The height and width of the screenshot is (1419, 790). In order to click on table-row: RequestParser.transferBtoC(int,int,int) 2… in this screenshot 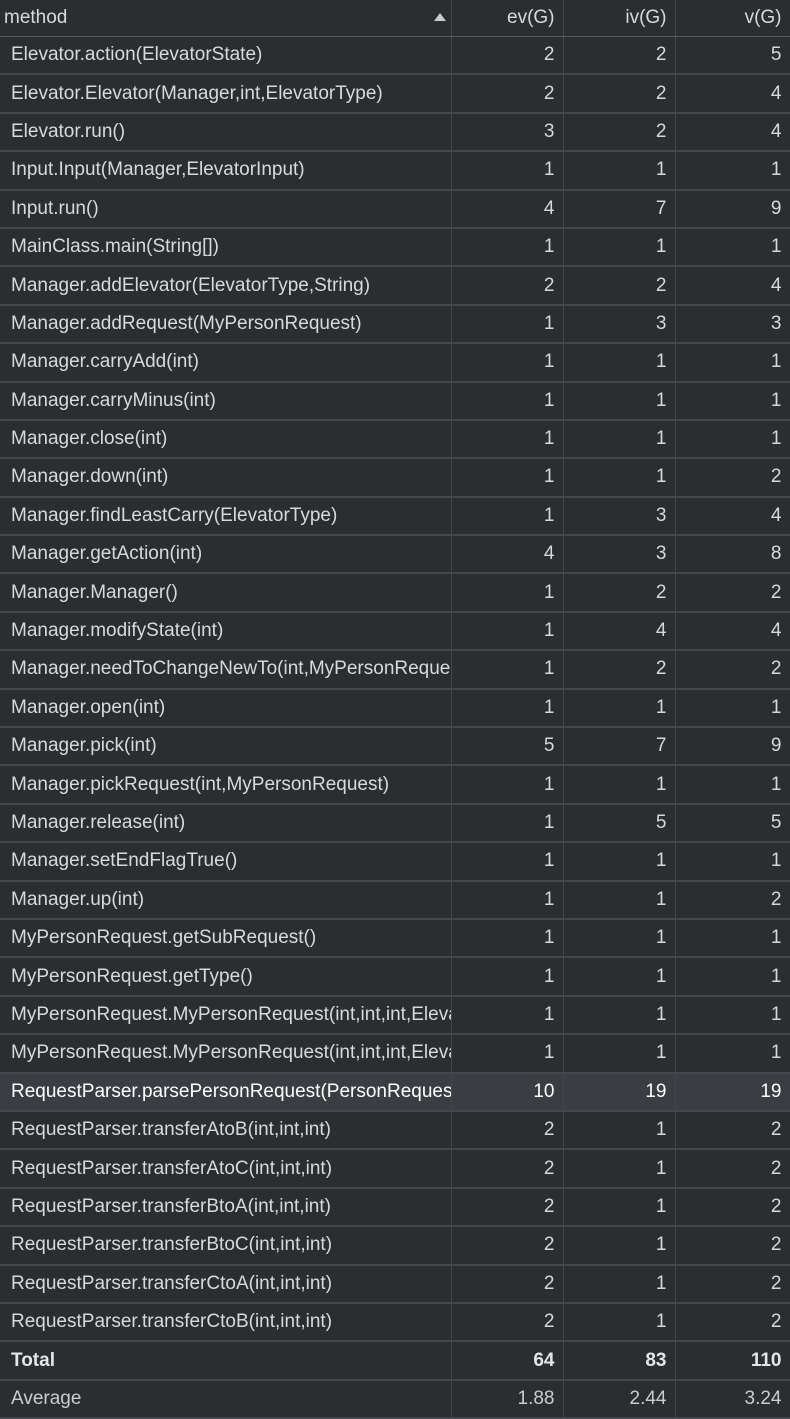, I will do `click(395, 1246)`.